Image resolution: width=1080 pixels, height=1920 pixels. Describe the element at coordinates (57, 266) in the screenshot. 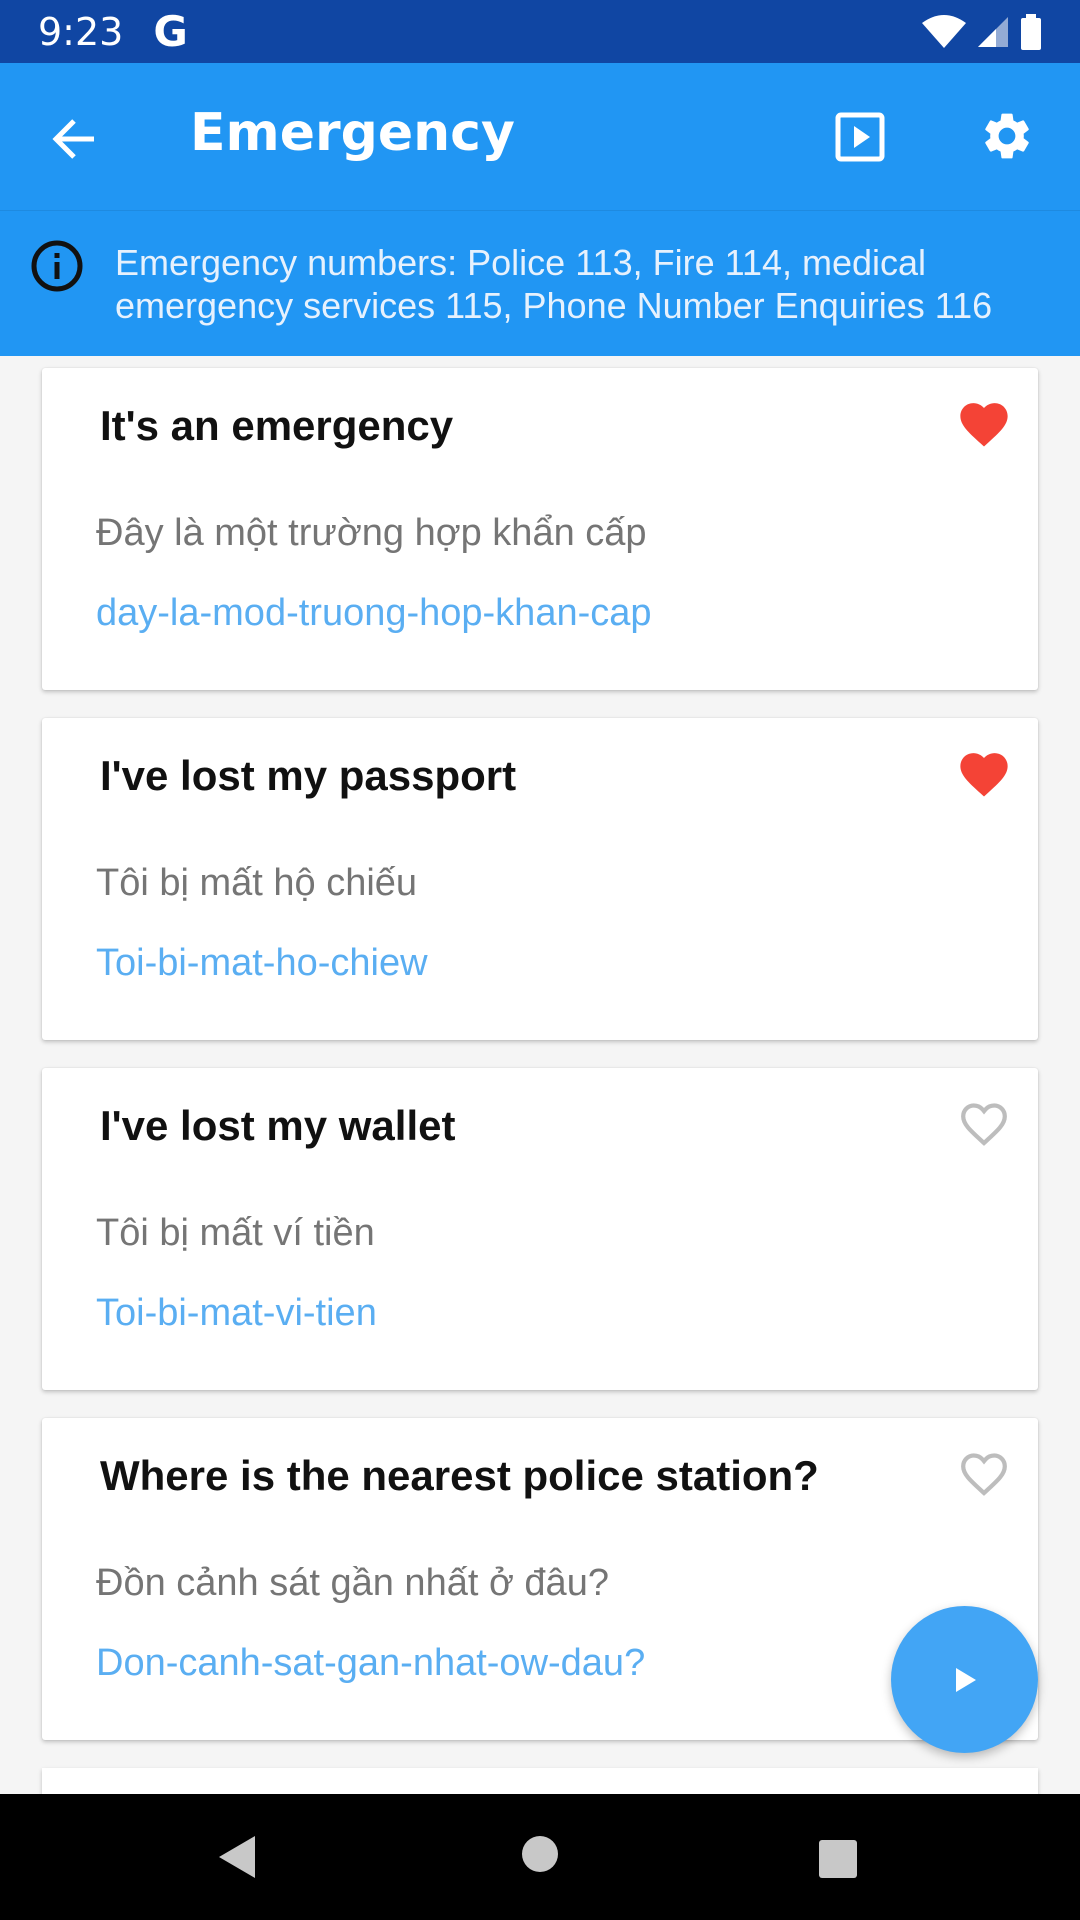

I see `info-icon` at that location.